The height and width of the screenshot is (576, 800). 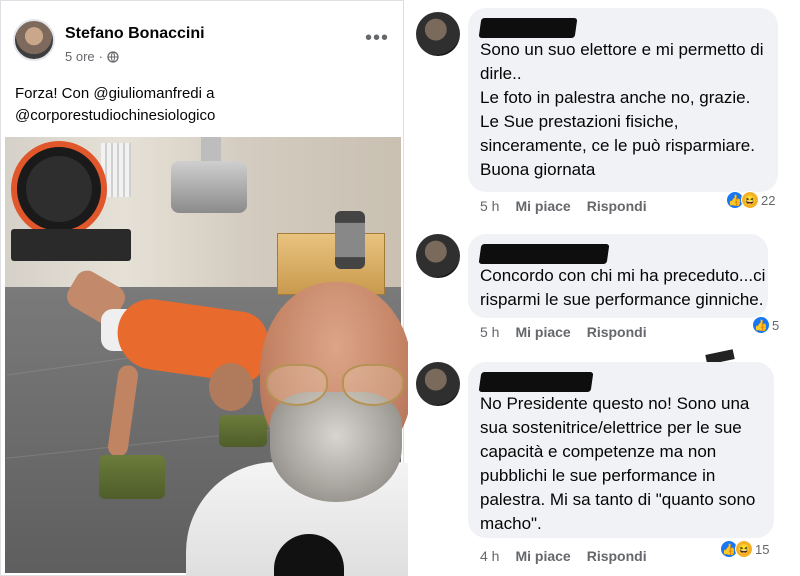 I want to click on comment-line: dirle.., so click(x=501, y=73).